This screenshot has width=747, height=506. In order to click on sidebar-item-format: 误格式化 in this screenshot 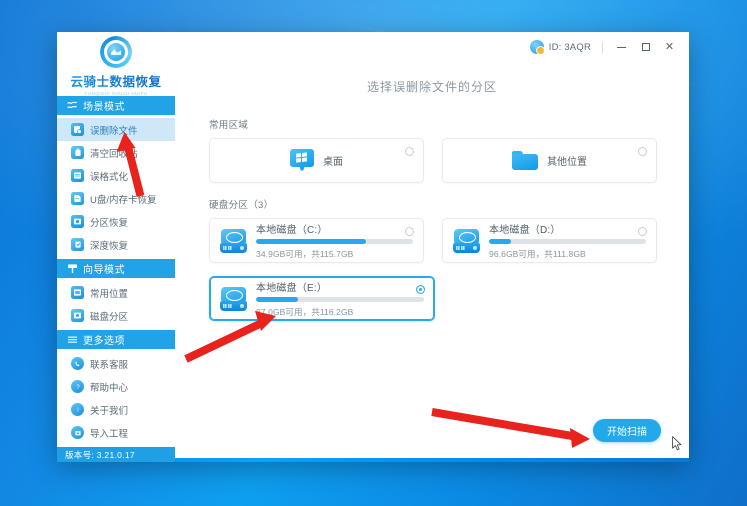, I will do `click(116, 175)`.